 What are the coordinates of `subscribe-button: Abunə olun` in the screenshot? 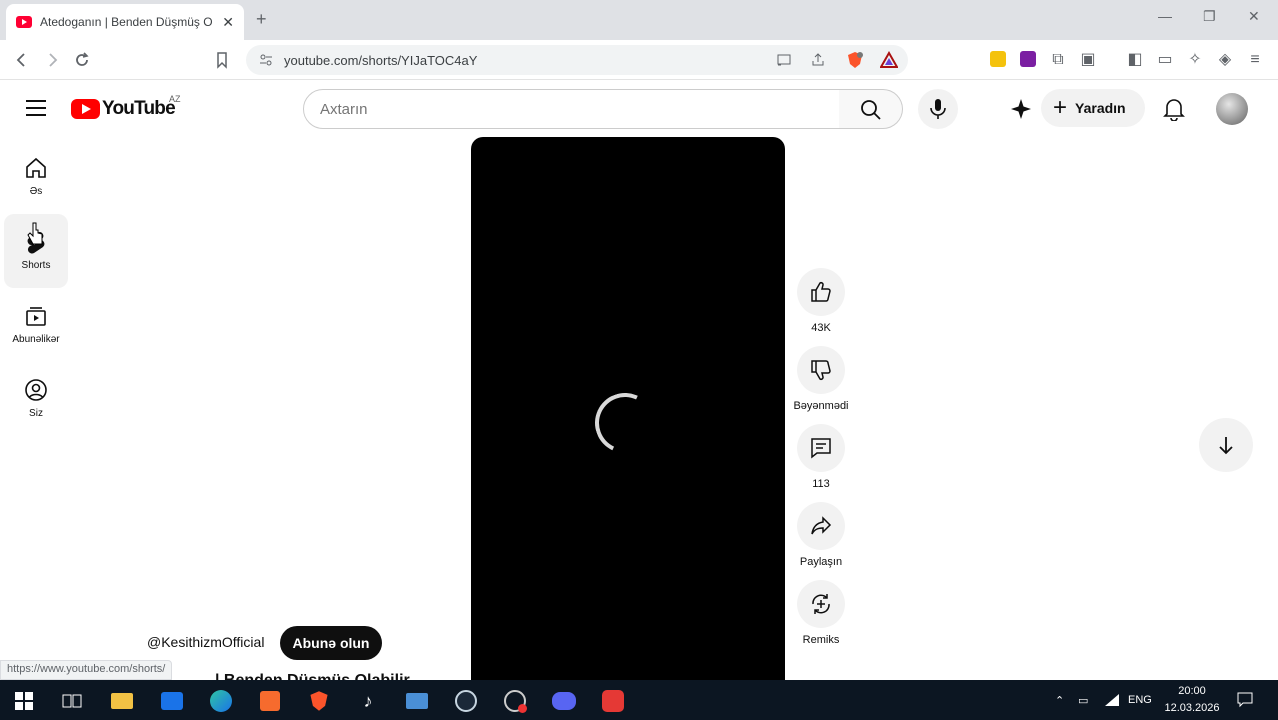 It's located at (331, 643).